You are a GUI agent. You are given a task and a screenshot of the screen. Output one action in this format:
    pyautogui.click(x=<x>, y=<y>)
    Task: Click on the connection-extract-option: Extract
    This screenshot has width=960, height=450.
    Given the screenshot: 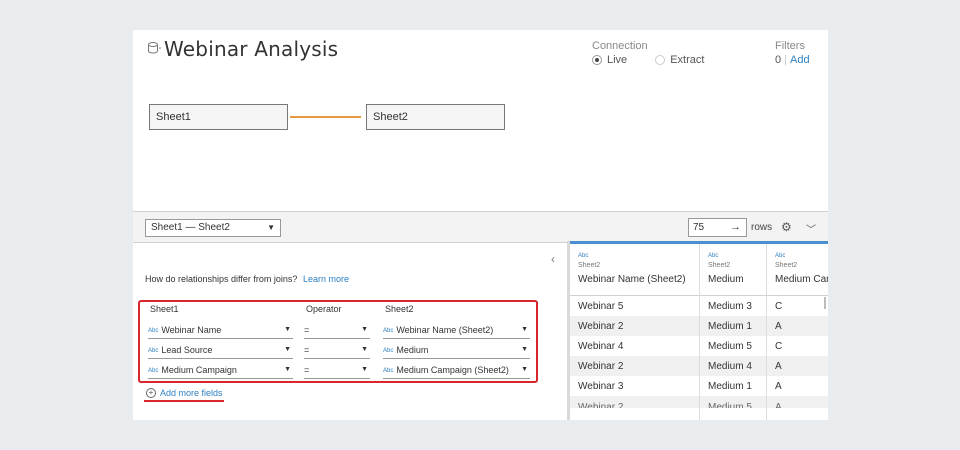 What is the action you would take?
    pyautogui.click(x=679, y=60)
    